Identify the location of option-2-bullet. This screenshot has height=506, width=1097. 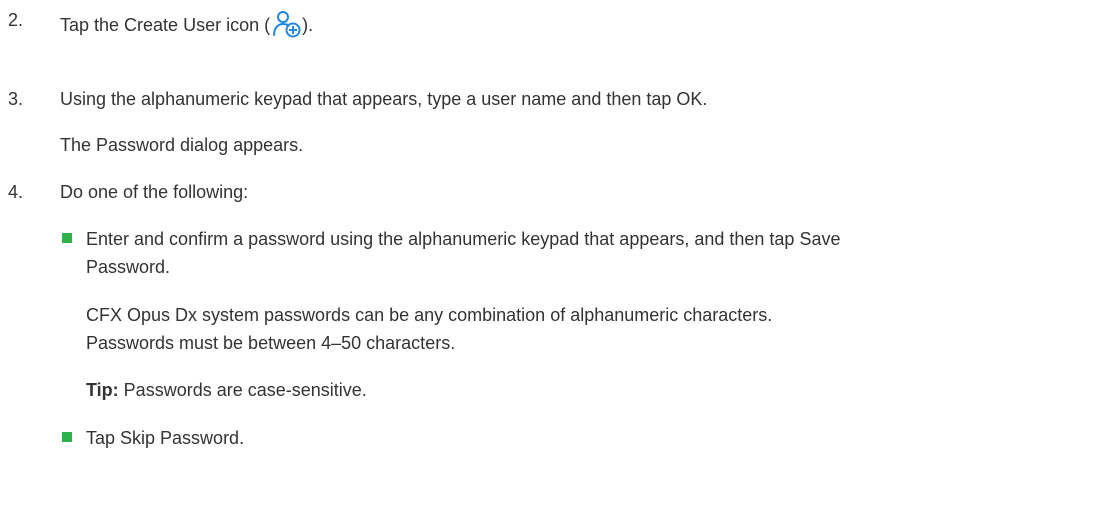
(67, 437).